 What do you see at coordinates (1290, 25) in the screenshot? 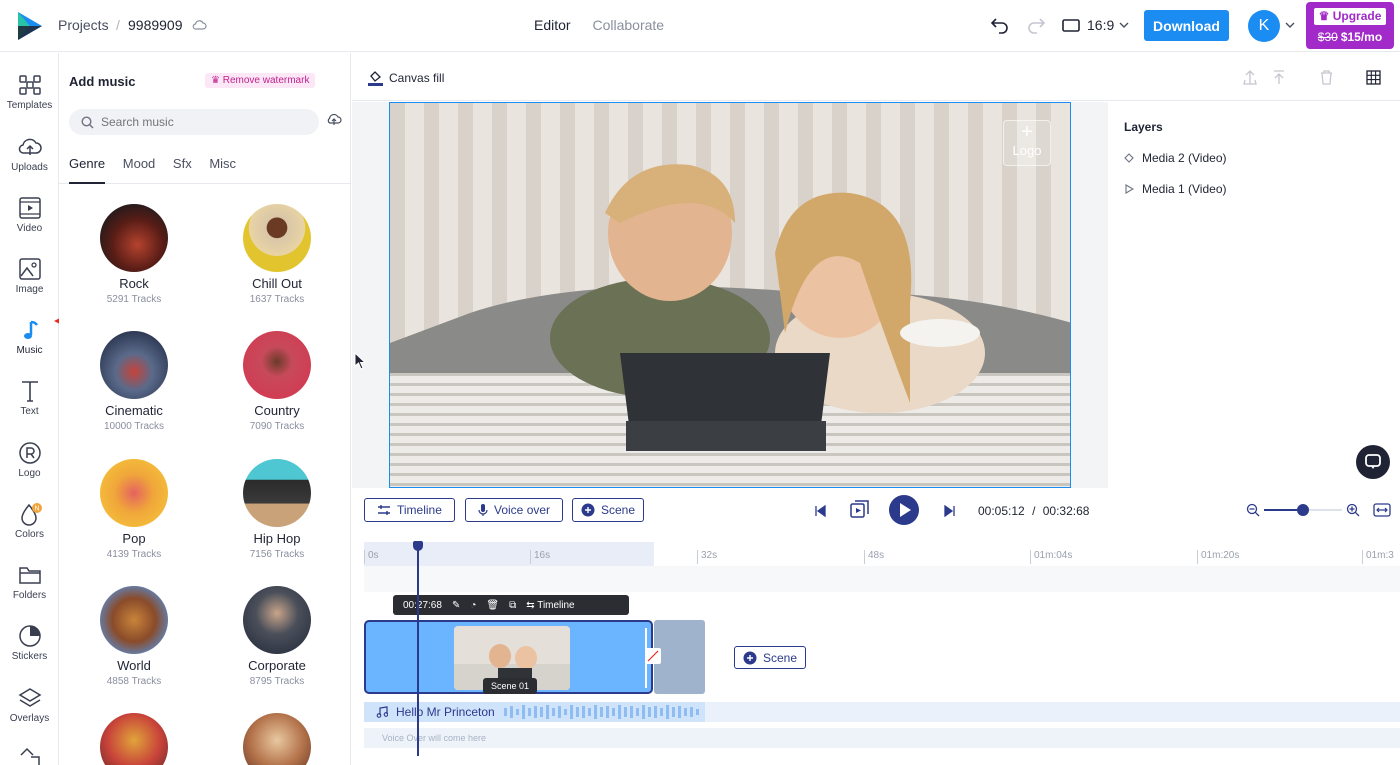
I see `account-chevron-icon` at bounding box center [1290, 25].